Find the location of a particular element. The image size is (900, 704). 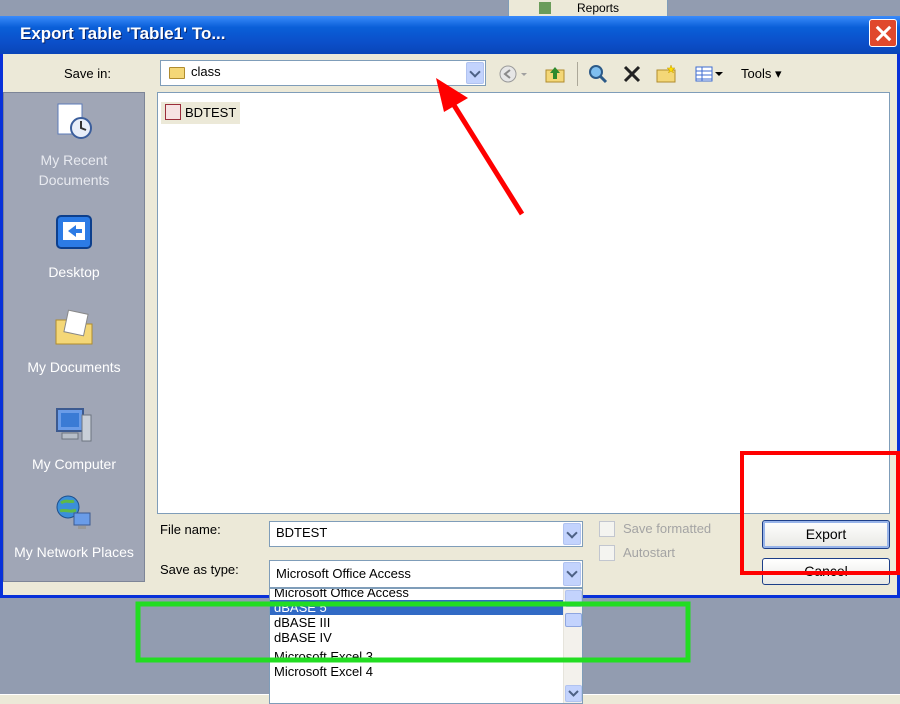

desktop-icon is located at coordinates (74, 232).